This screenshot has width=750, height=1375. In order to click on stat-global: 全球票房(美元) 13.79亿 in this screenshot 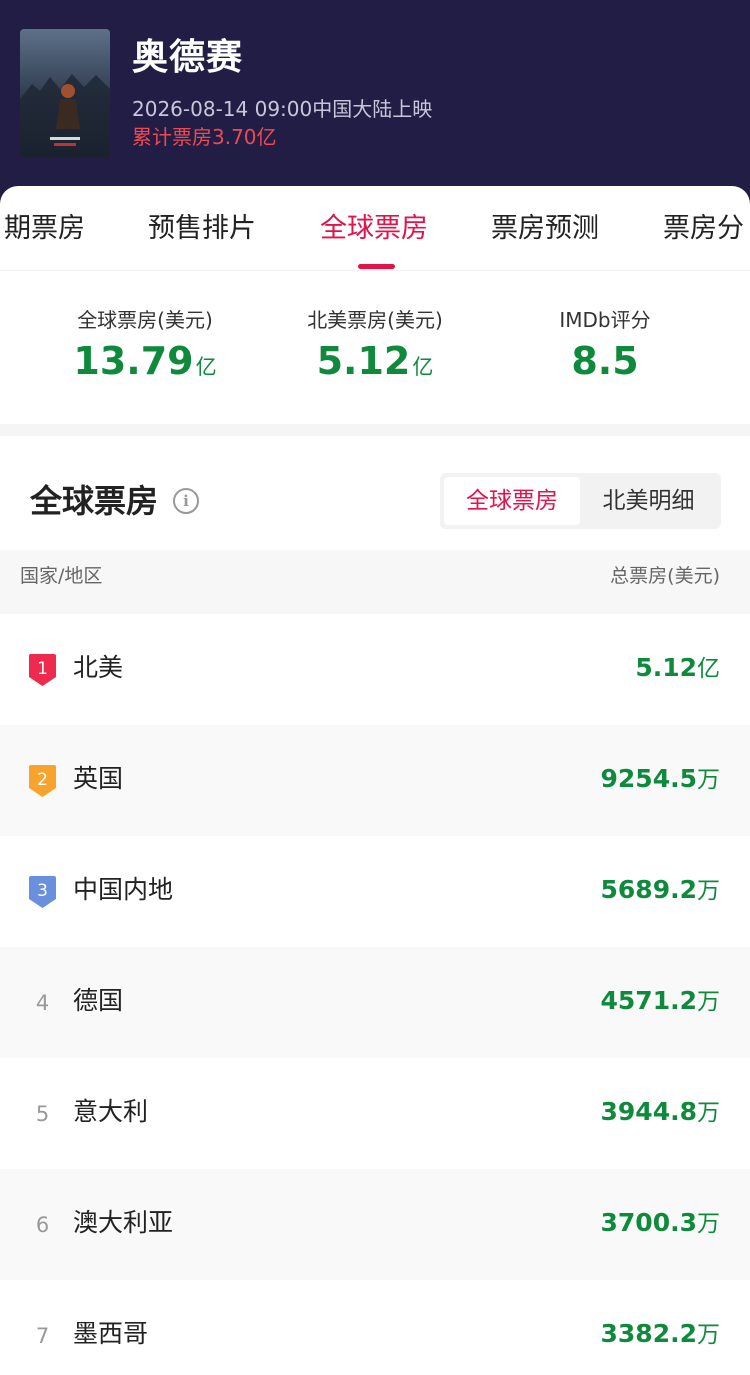, I will do `click(145, 349)`.